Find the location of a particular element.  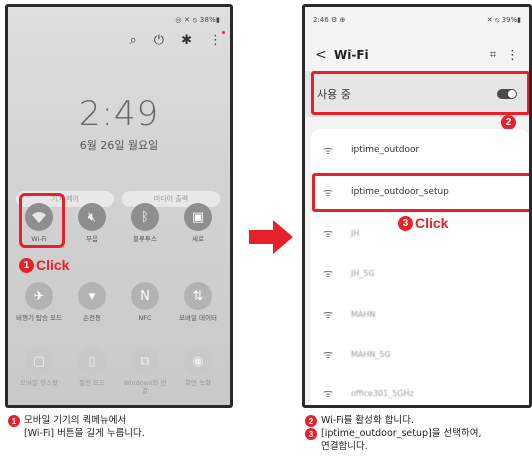

tile-mute: 🔇︎ 무음 is located at coordinates (92, 223).